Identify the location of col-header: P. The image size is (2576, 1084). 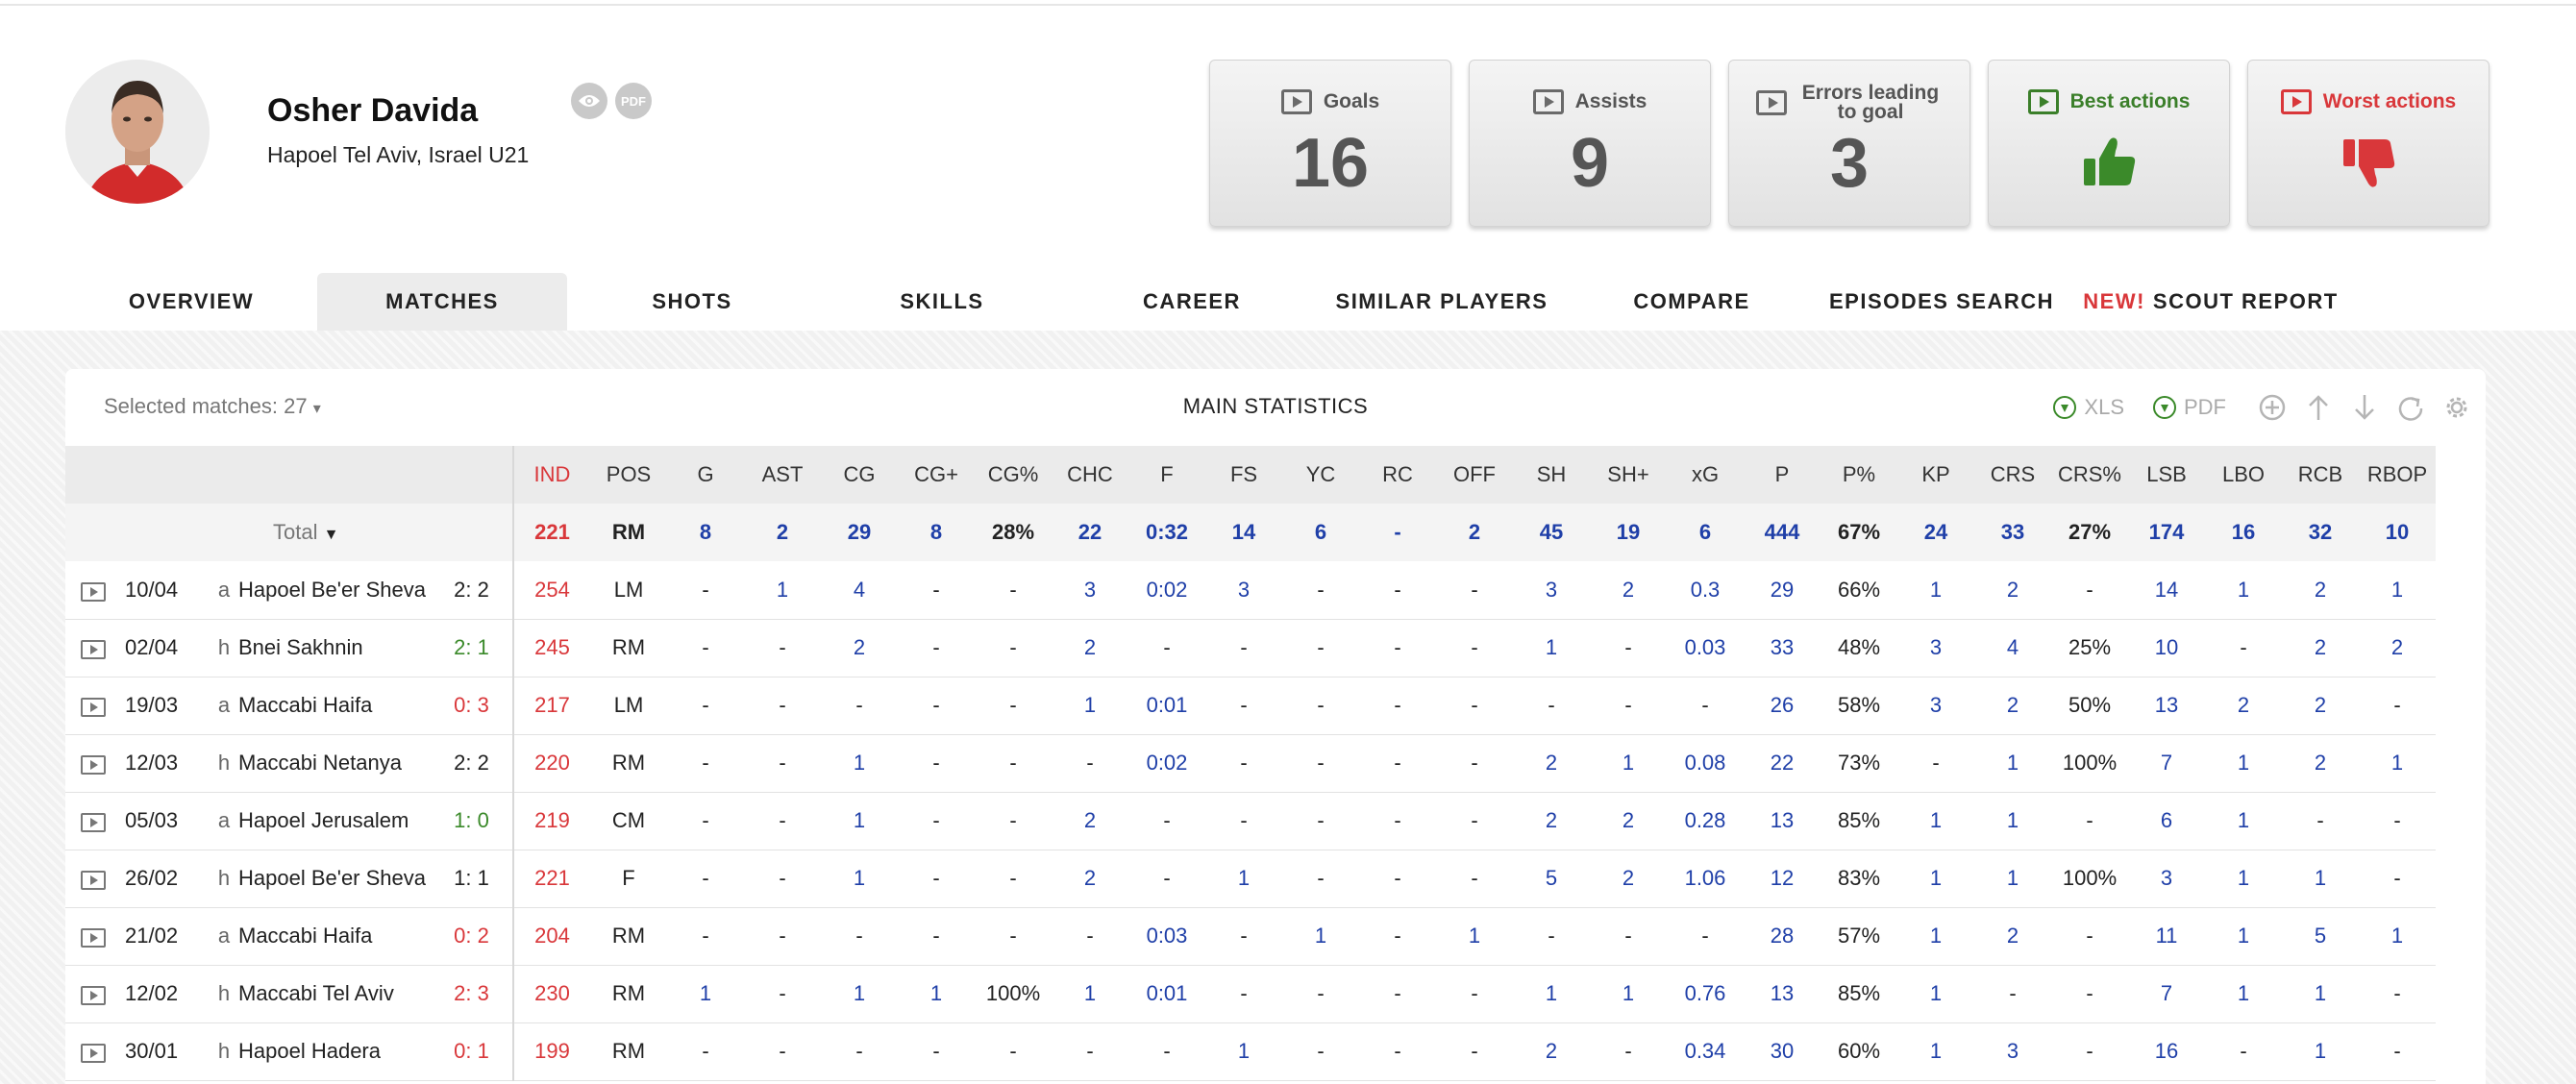
(1783, 475).